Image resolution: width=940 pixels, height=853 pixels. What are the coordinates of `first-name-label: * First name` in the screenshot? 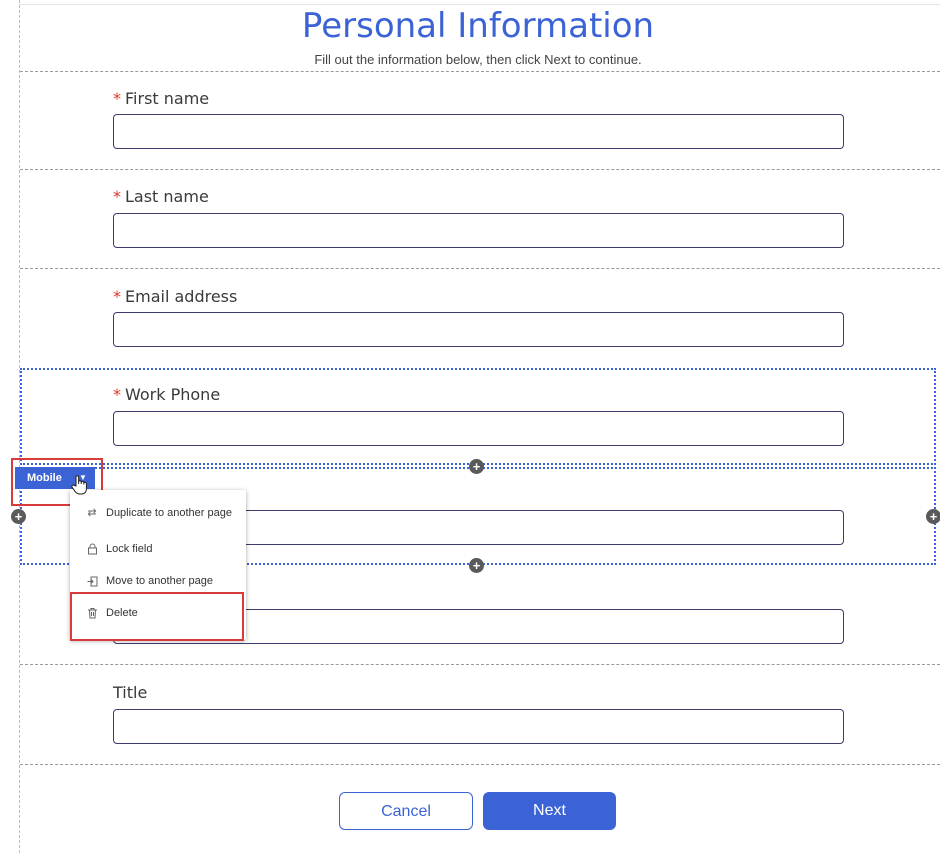 It's located at (161, 98).